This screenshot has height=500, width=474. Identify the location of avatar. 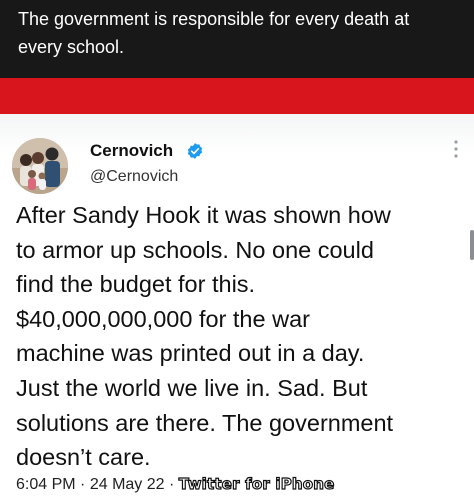
(40, 166).